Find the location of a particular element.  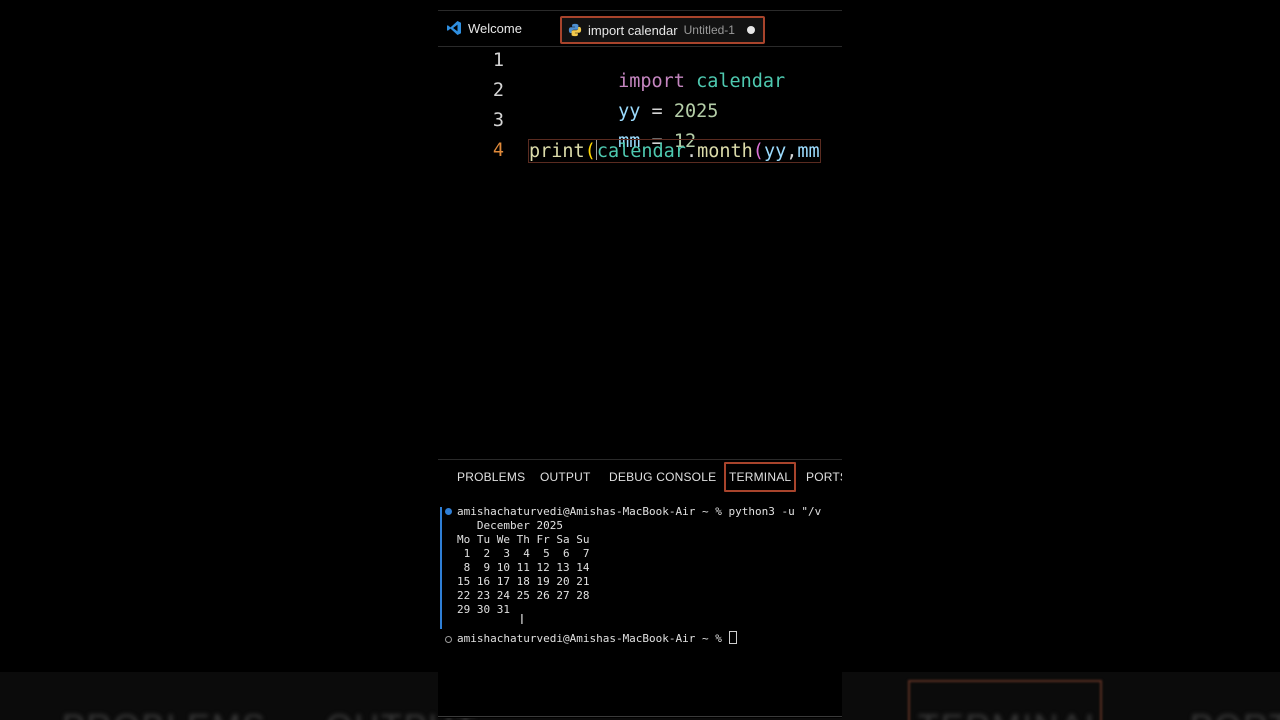

tab-active-title: import calendar is located at coordinates (633, 30).